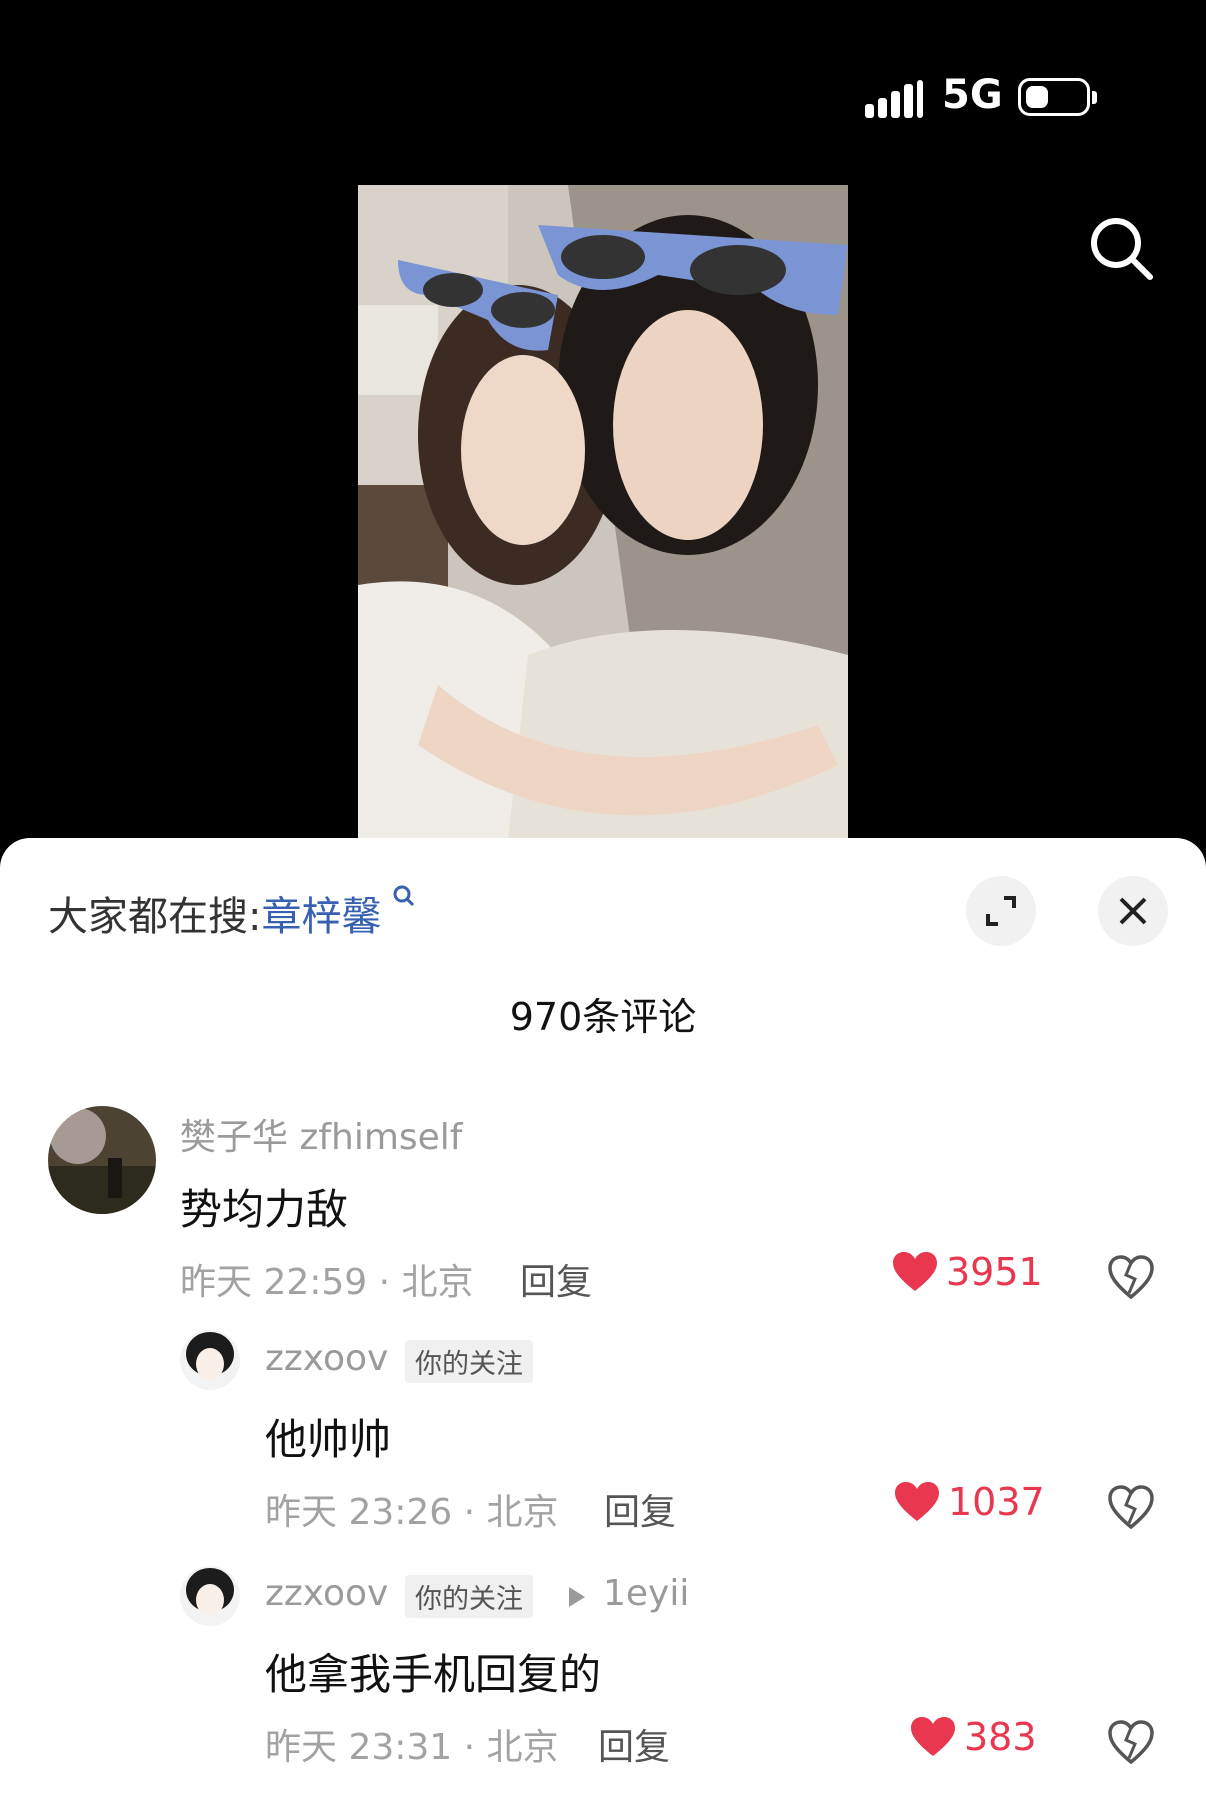 This screenshot has width=1206, height=1798. I want to click on reply-to-username: 1eyii, so click(646, 1593).